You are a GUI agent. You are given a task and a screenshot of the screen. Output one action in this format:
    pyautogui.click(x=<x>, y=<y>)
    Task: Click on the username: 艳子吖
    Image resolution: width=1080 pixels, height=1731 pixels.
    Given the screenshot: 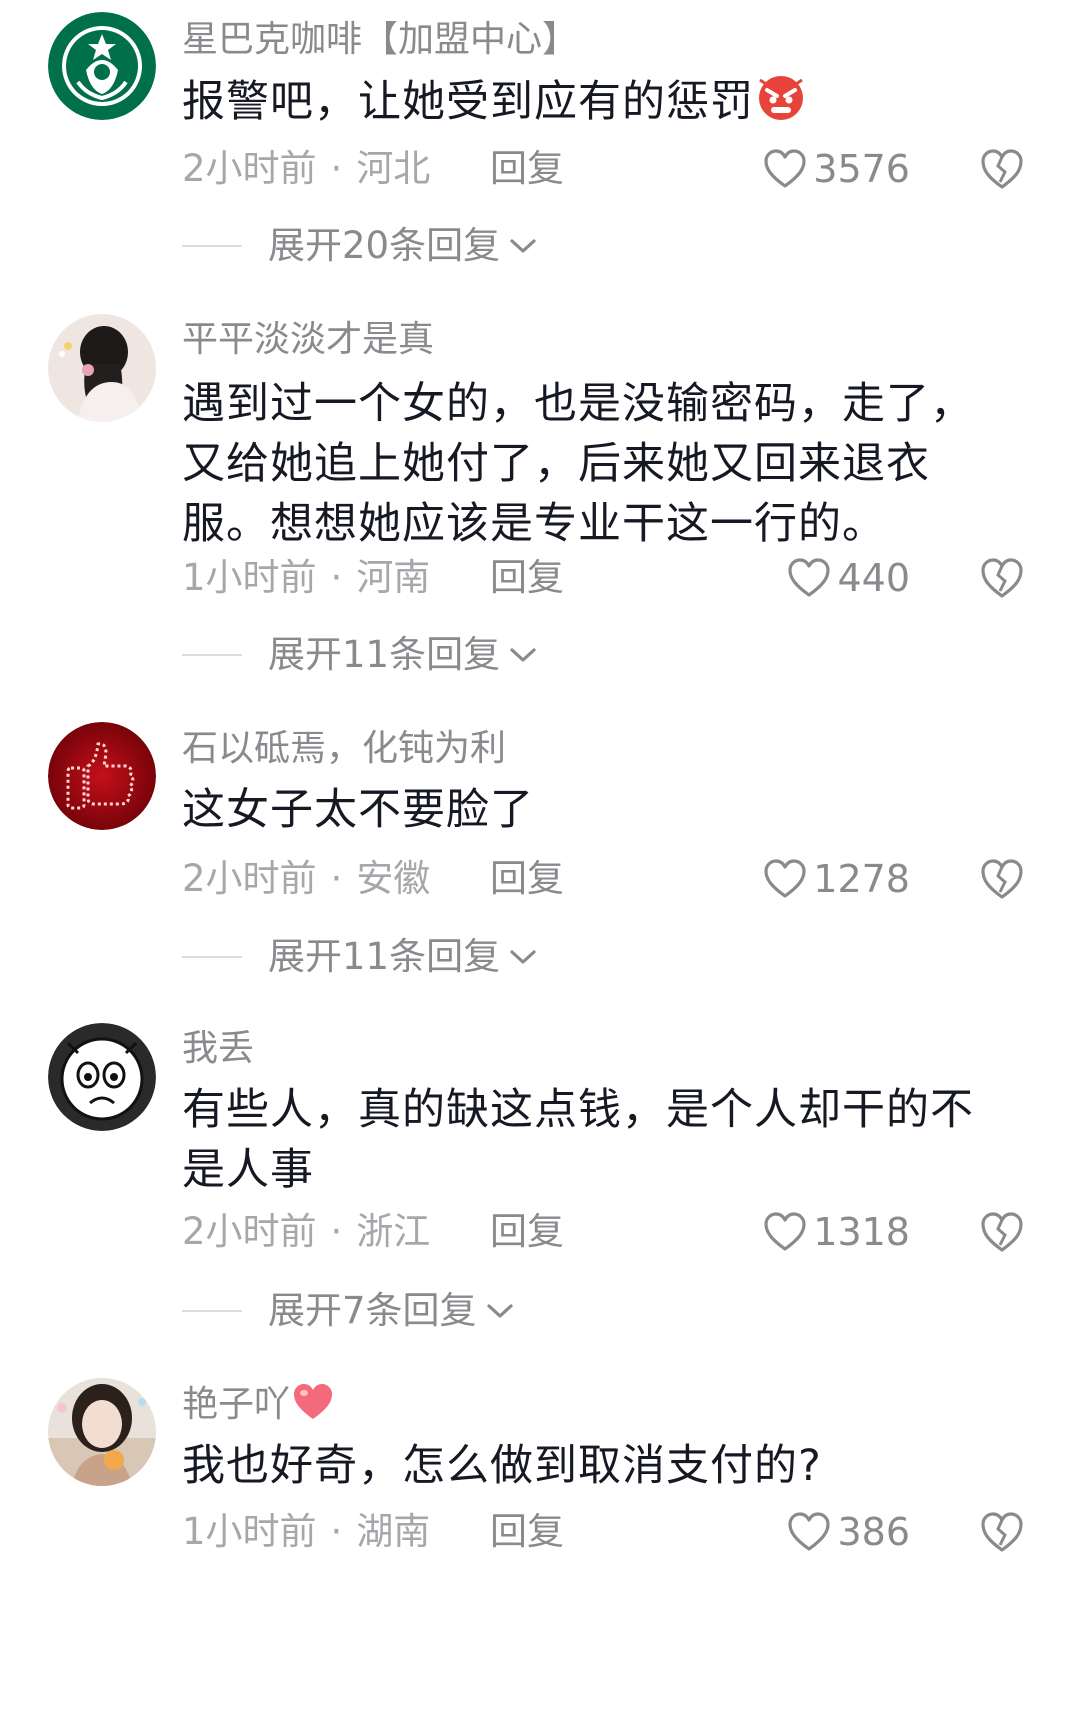 What is the action you would take?
    pyautogui.click(x=259, y=1407)
    